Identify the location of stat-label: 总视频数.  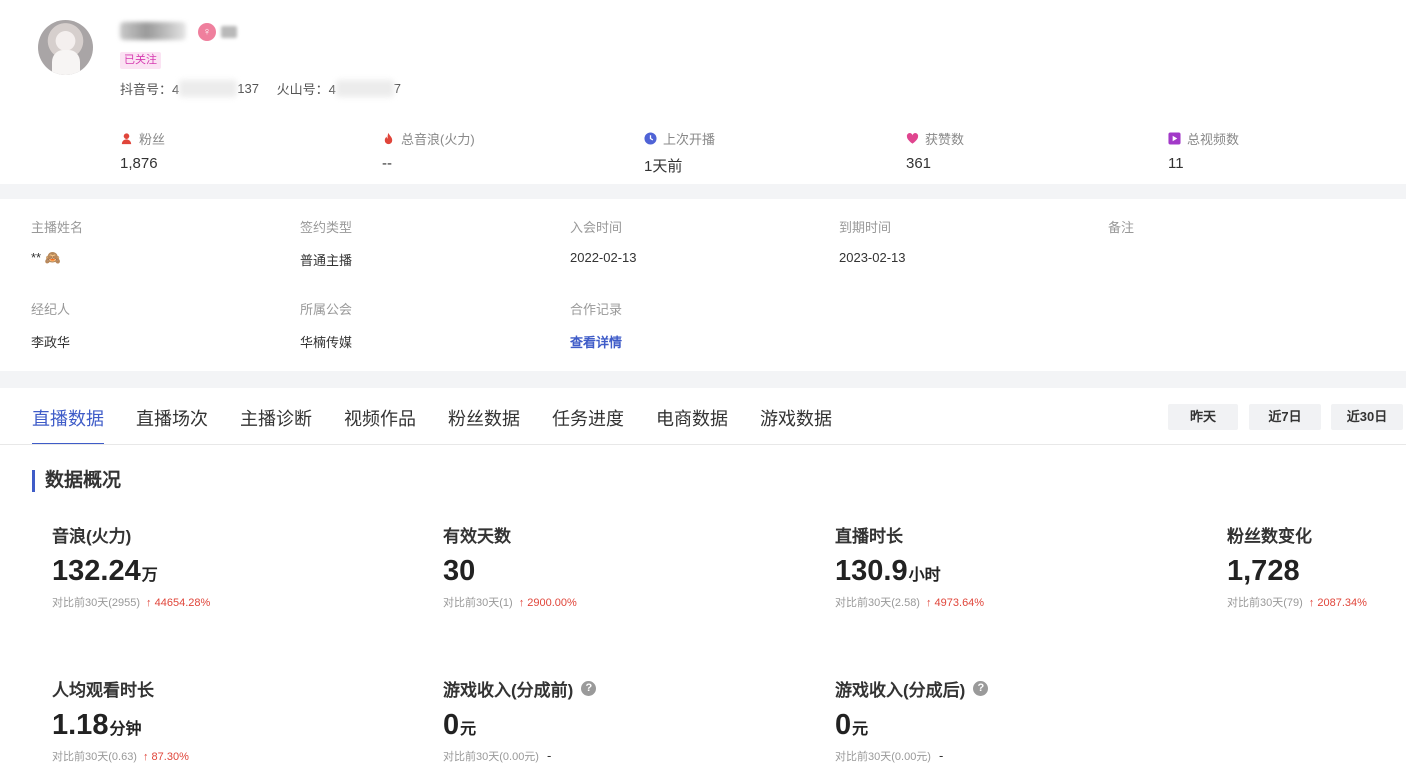
(1213, 139).